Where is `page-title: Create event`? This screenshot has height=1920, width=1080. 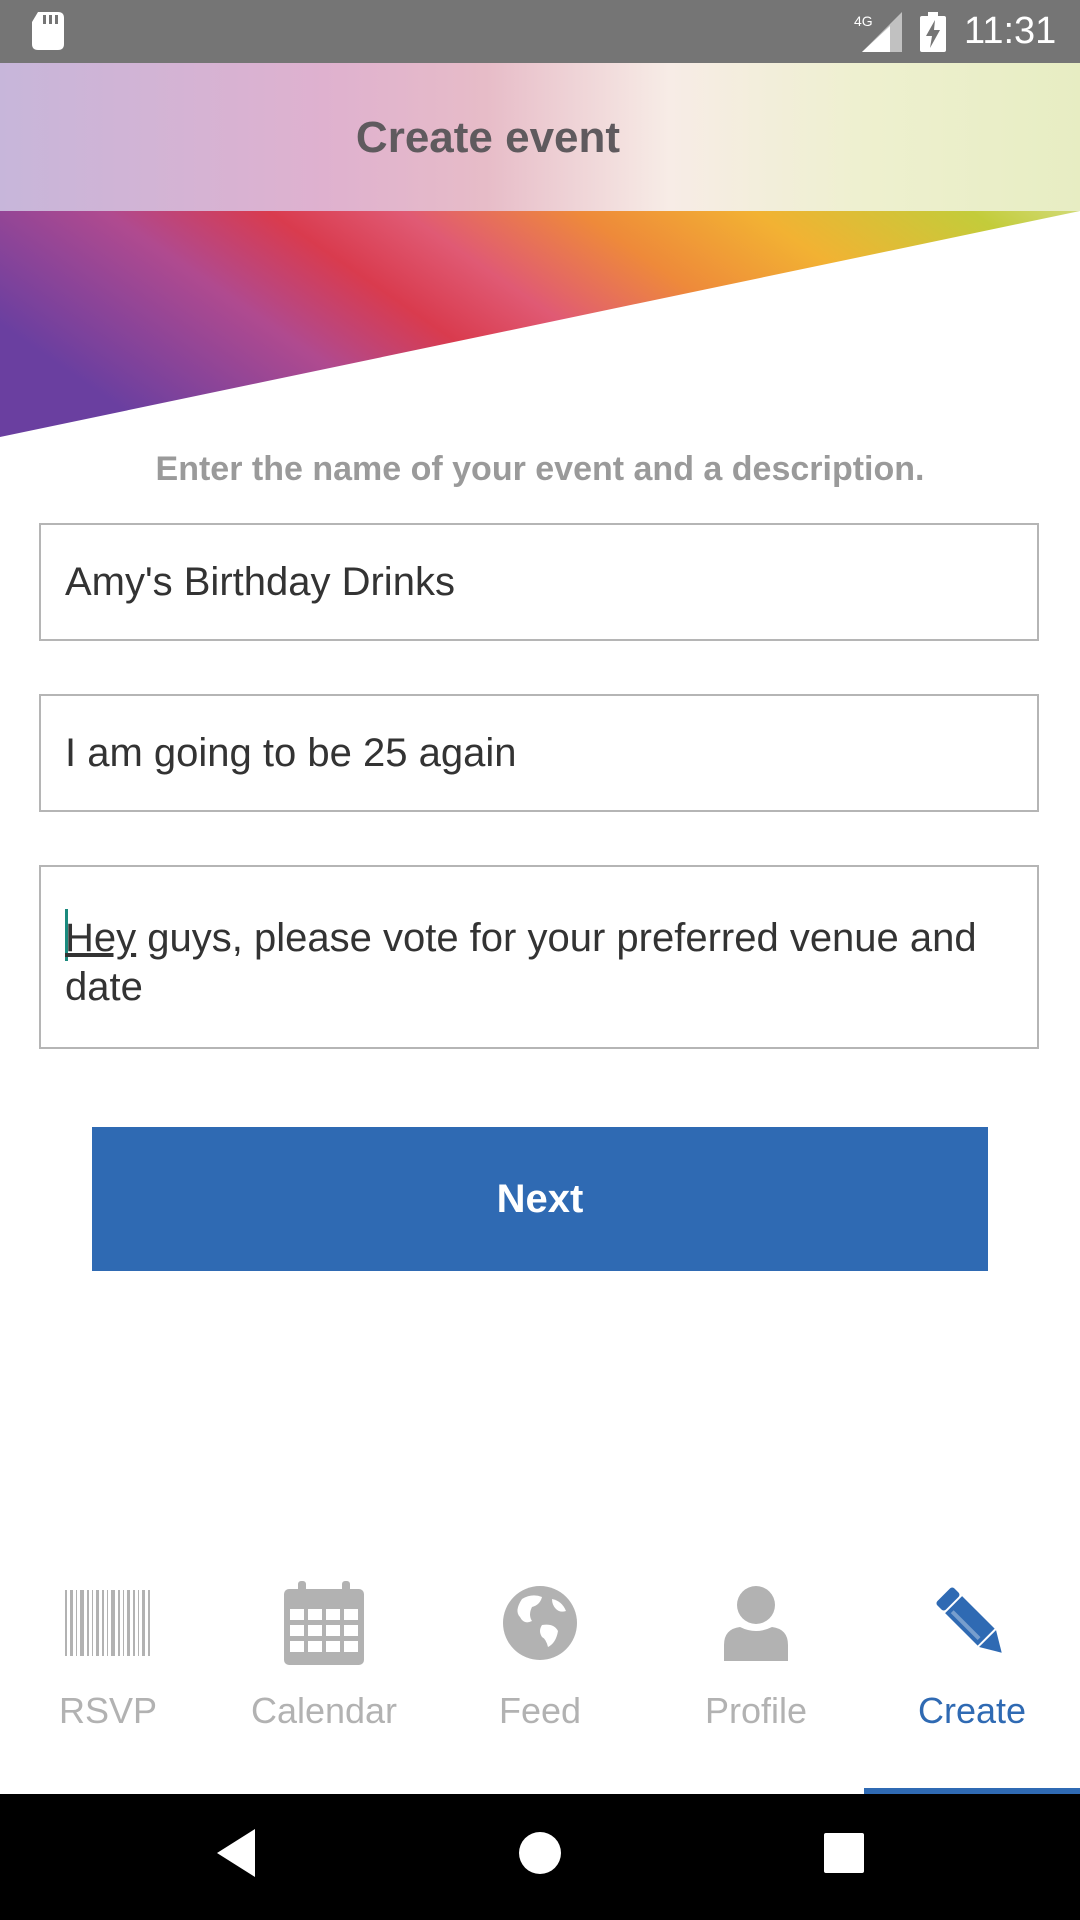
page-title: Create event is located at coordinates (488, 137).